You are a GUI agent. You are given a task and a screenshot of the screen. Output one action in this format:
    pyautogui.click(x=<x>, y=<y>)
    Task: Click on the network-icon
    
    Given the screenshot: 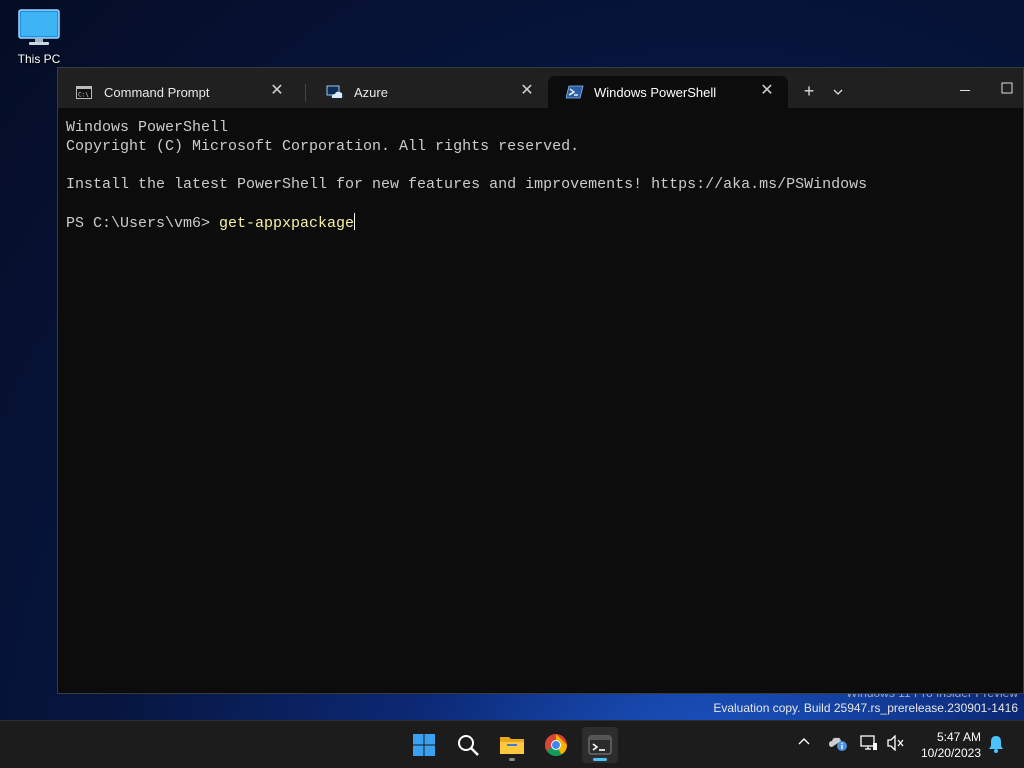 What is the action you would take?
    pyautogui.click(x=868, y=742)
    